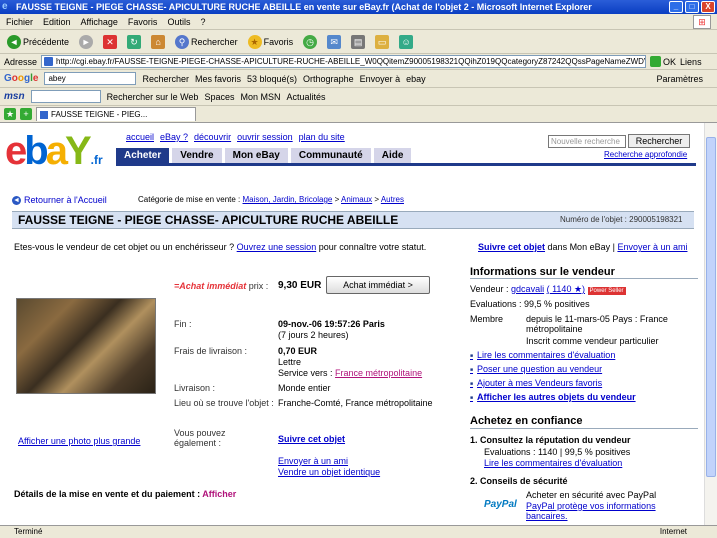  What do you see at coordinates (10, 114) in the screenshot?
I see `favorites-center-icon: ★` at bounding box center [10, 114].